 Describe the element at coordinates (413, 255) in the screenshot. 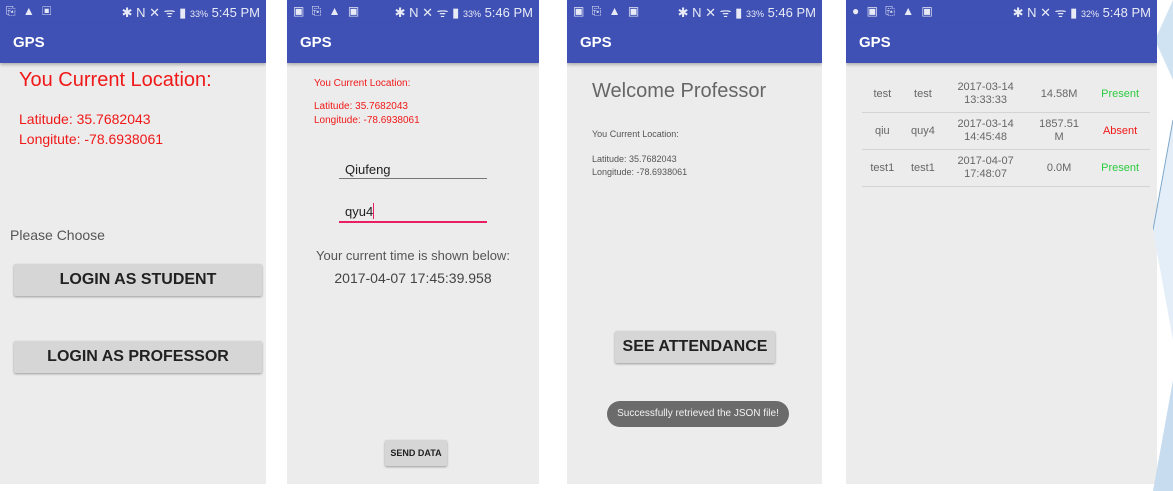

I see `time-label: Your current time is shown below:` at that location.